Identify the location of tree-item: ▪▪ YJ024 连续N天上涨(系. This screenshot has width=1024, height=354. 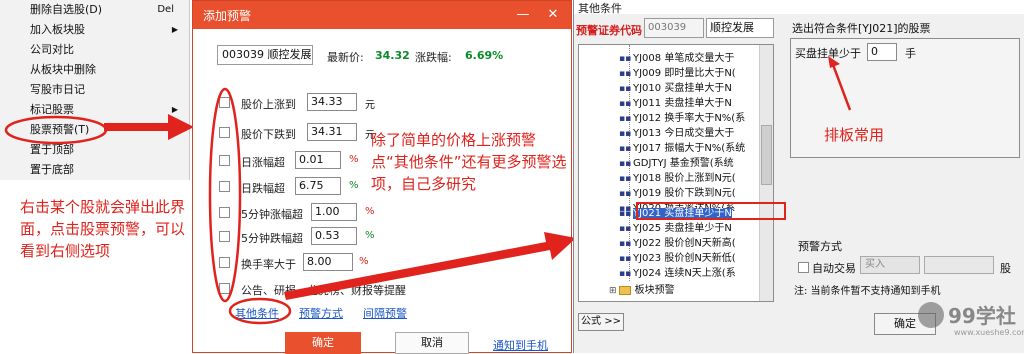
(677, 273).